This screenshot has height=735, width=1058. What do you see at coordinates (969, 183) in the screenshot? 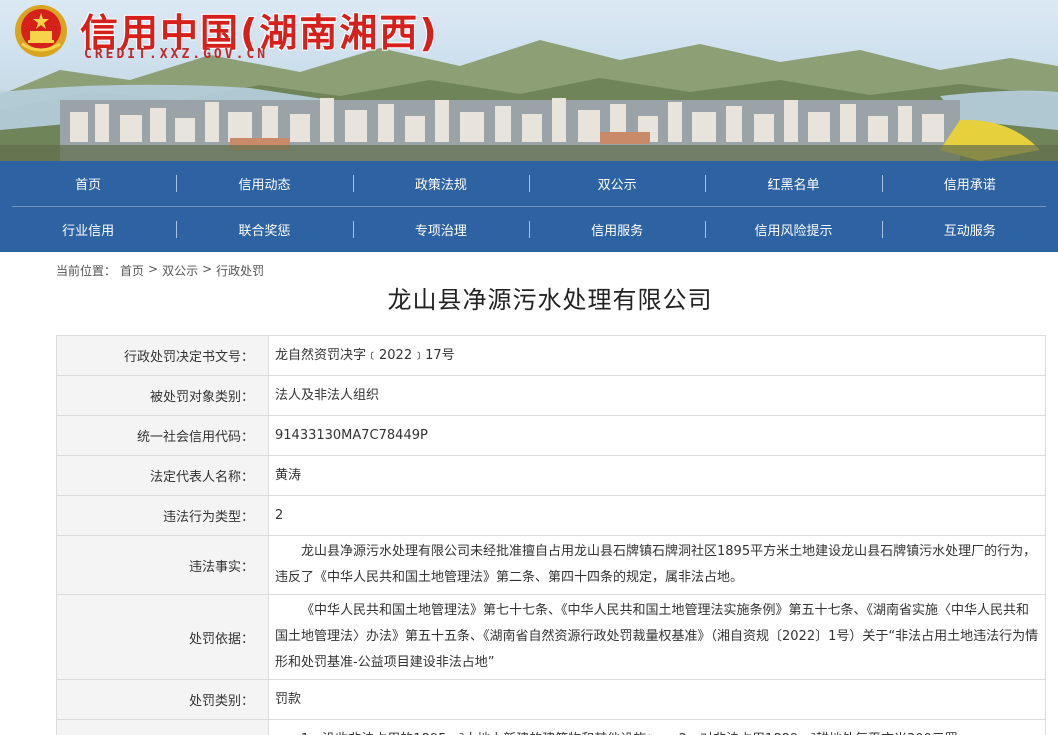
I see `nav-credit-commitment: 信用承诺` at bounding box center [969, 183].